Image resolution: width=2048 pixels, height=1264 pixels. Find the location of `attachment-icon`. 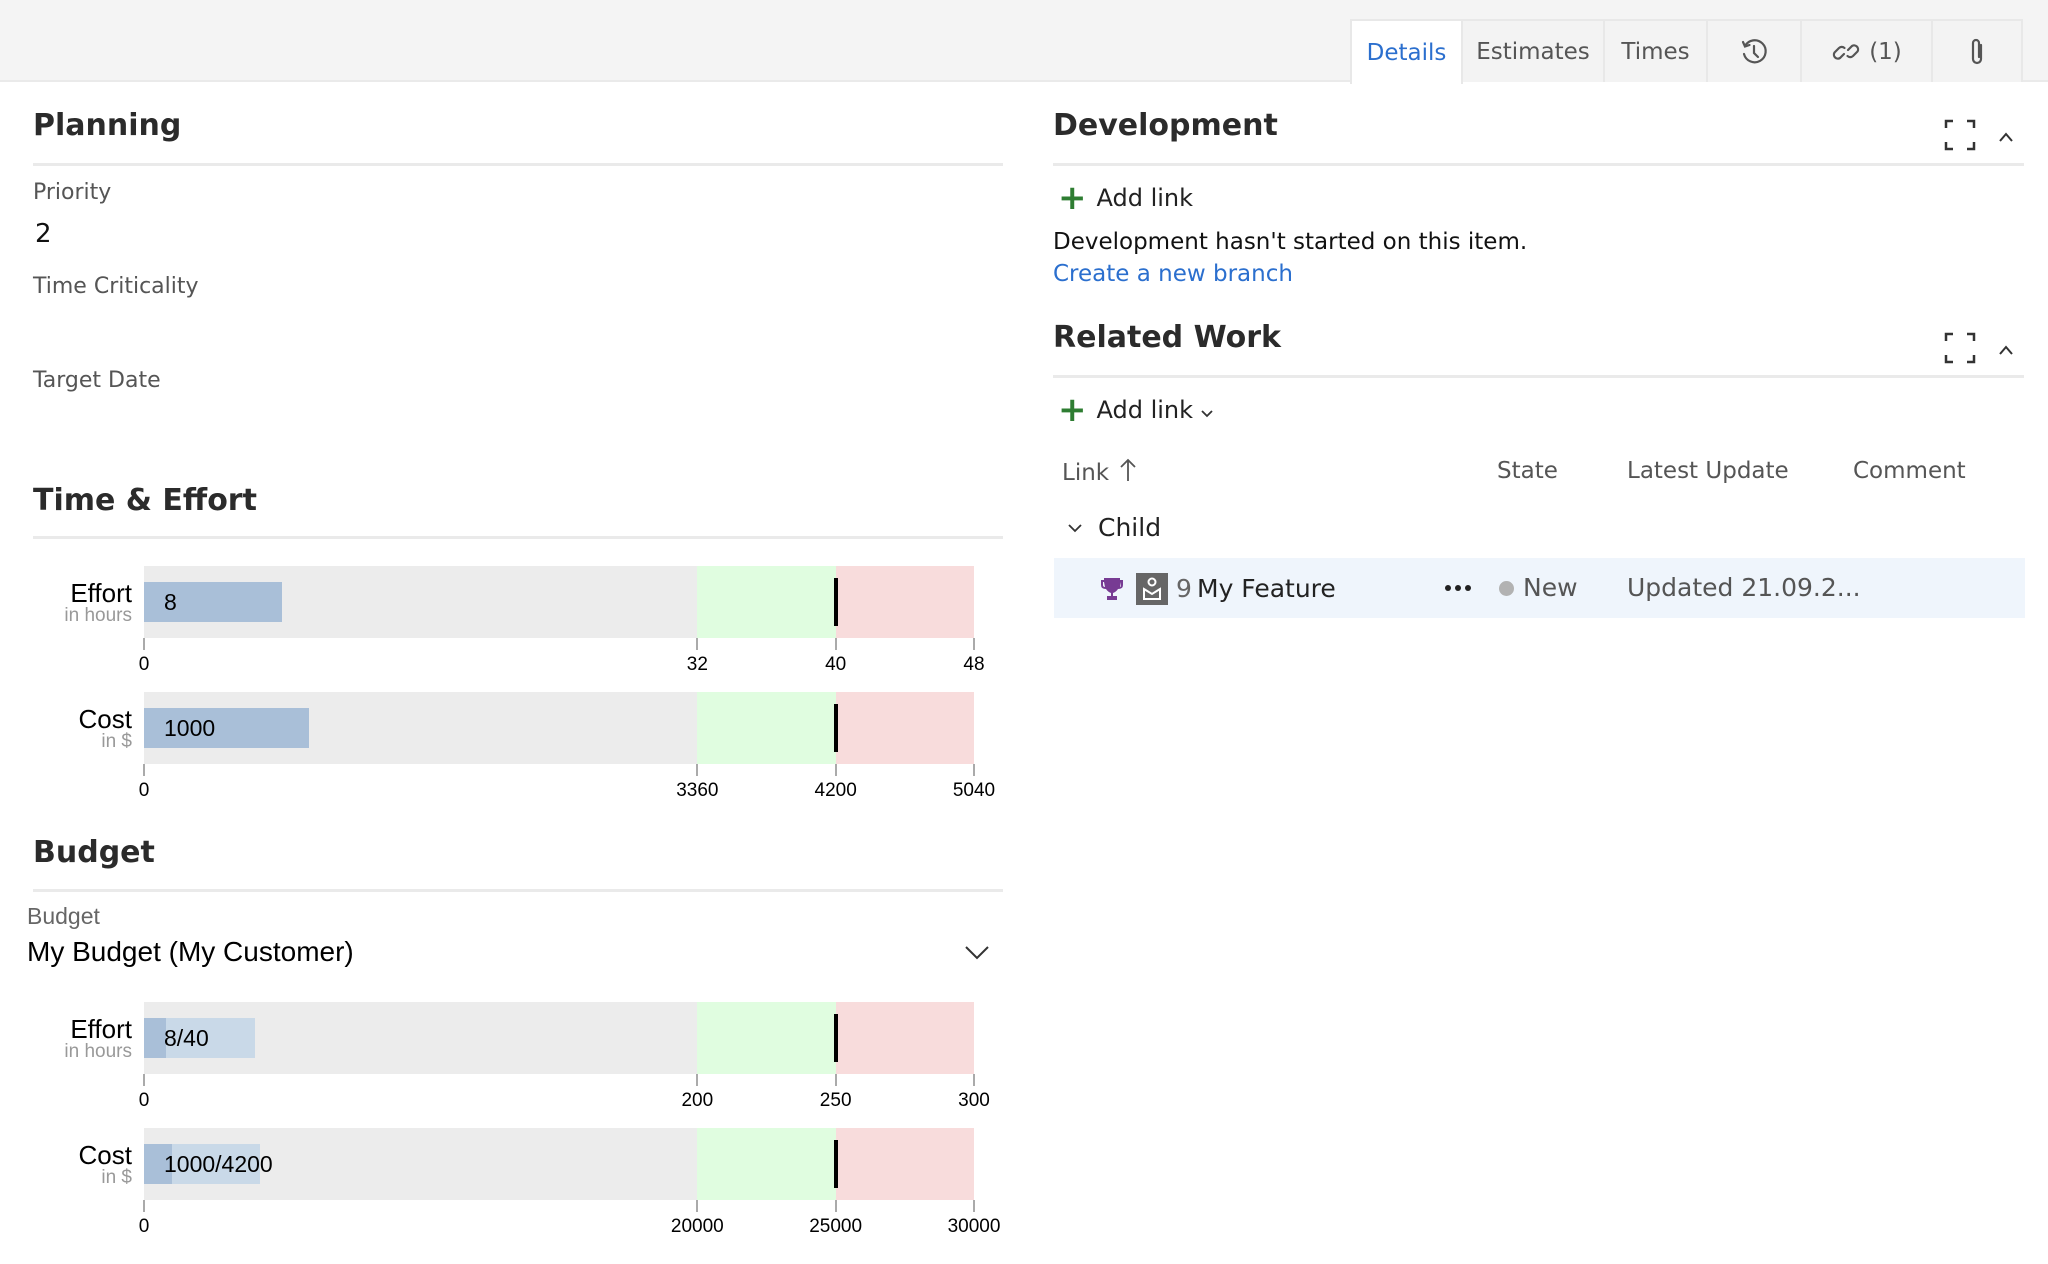

attachment-icon is located at coordinates (1977, 52).